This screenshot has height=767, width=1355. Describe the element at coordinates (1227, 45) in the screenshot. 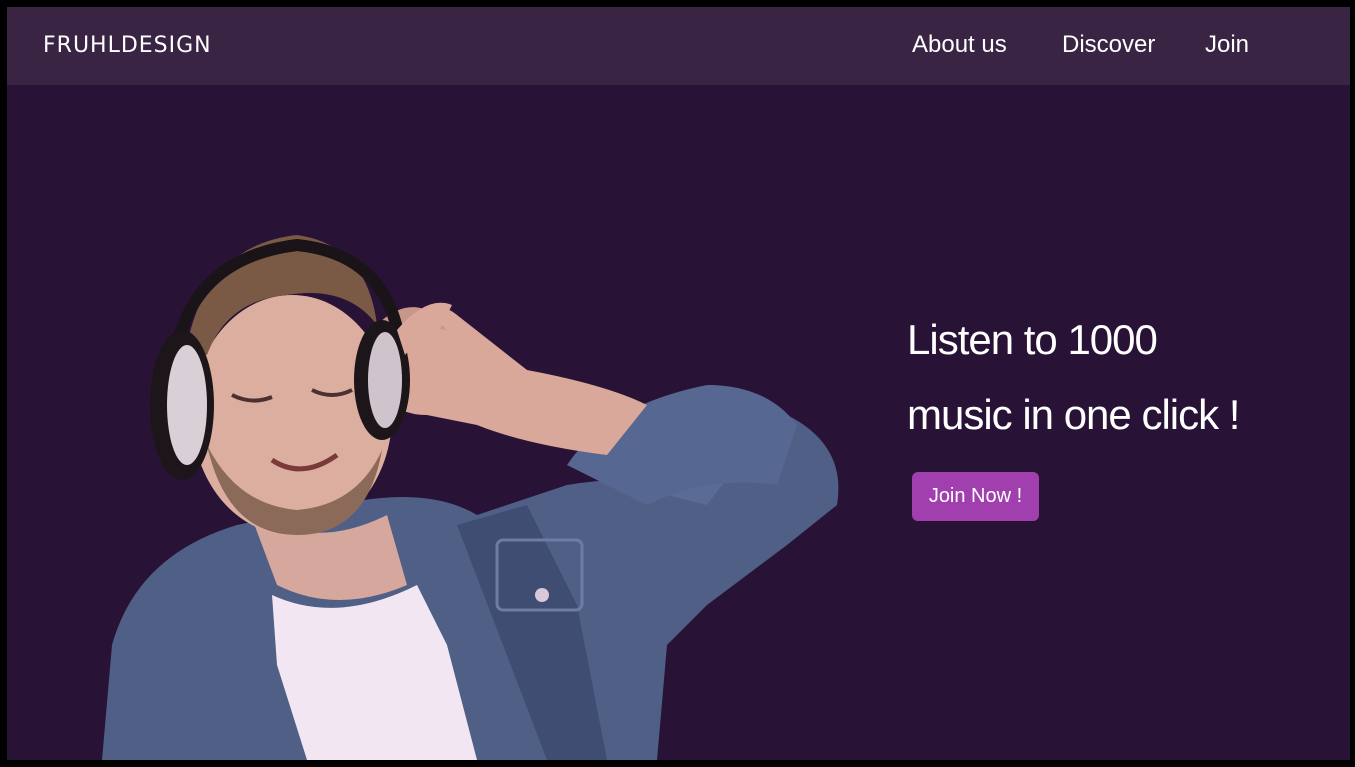

I see `nav-link-join: Join` at that location.